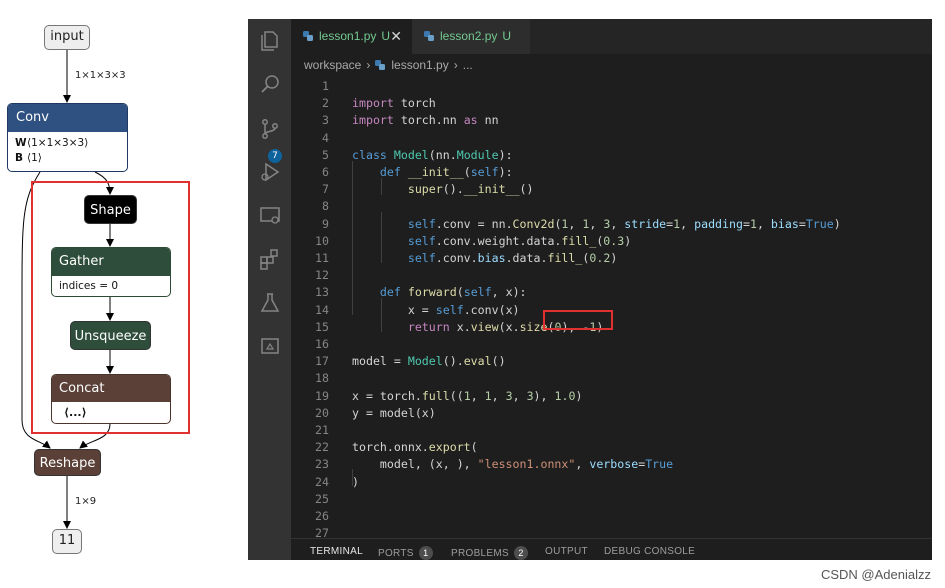 The height and width of the screenshot is (588, 945). What do you see at coordinates (325, 137) in the screenshot?
I see `line-number: 4` at bounding box center [325, 137].